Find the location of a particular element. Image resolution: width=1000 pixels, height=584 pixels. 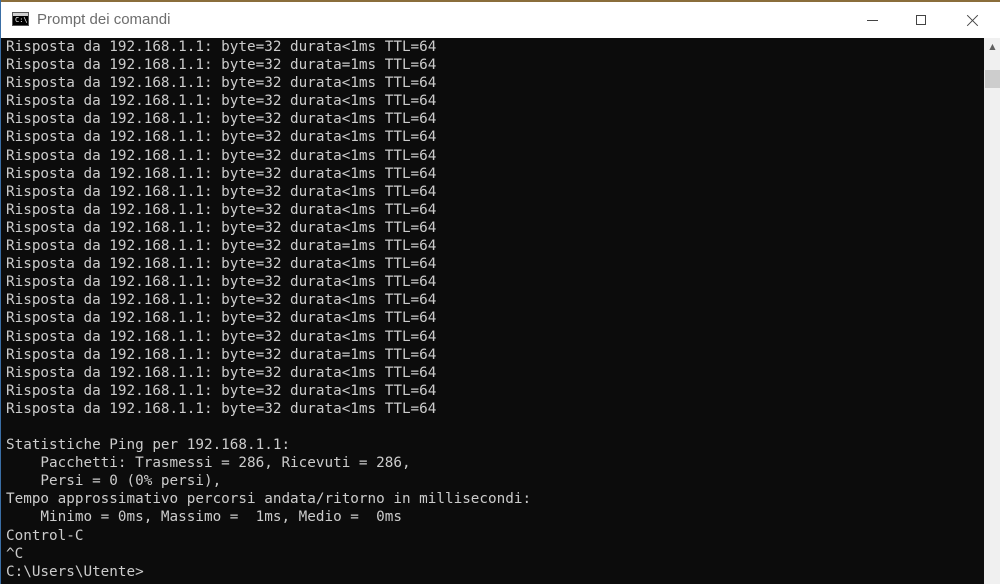

close-icon is located at coordinates (973, 20).